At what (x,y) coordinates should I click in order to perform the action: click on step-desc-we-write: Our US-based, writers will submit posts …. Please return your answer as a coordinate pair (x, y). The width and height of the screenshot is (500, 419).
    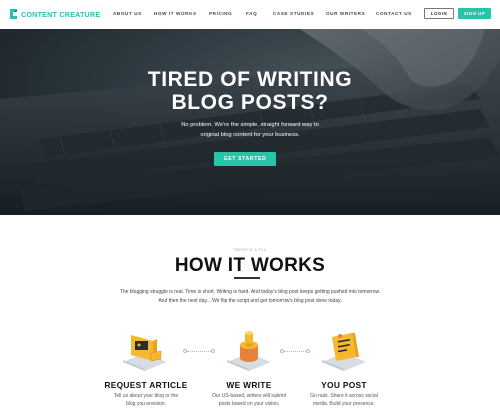
    Looking at the image, I should click on (249, 400).